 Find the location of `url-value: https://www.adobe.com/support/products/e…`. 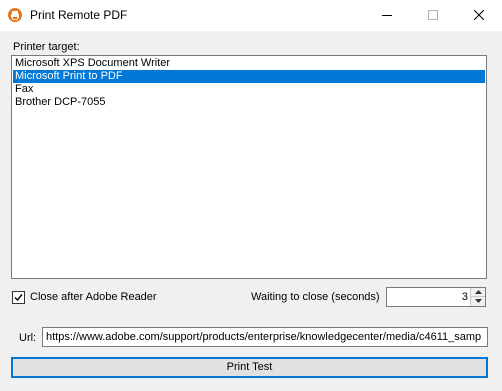

url-value: https://www.adobe.com/support/products/e… is located at coordinates (263, 337).